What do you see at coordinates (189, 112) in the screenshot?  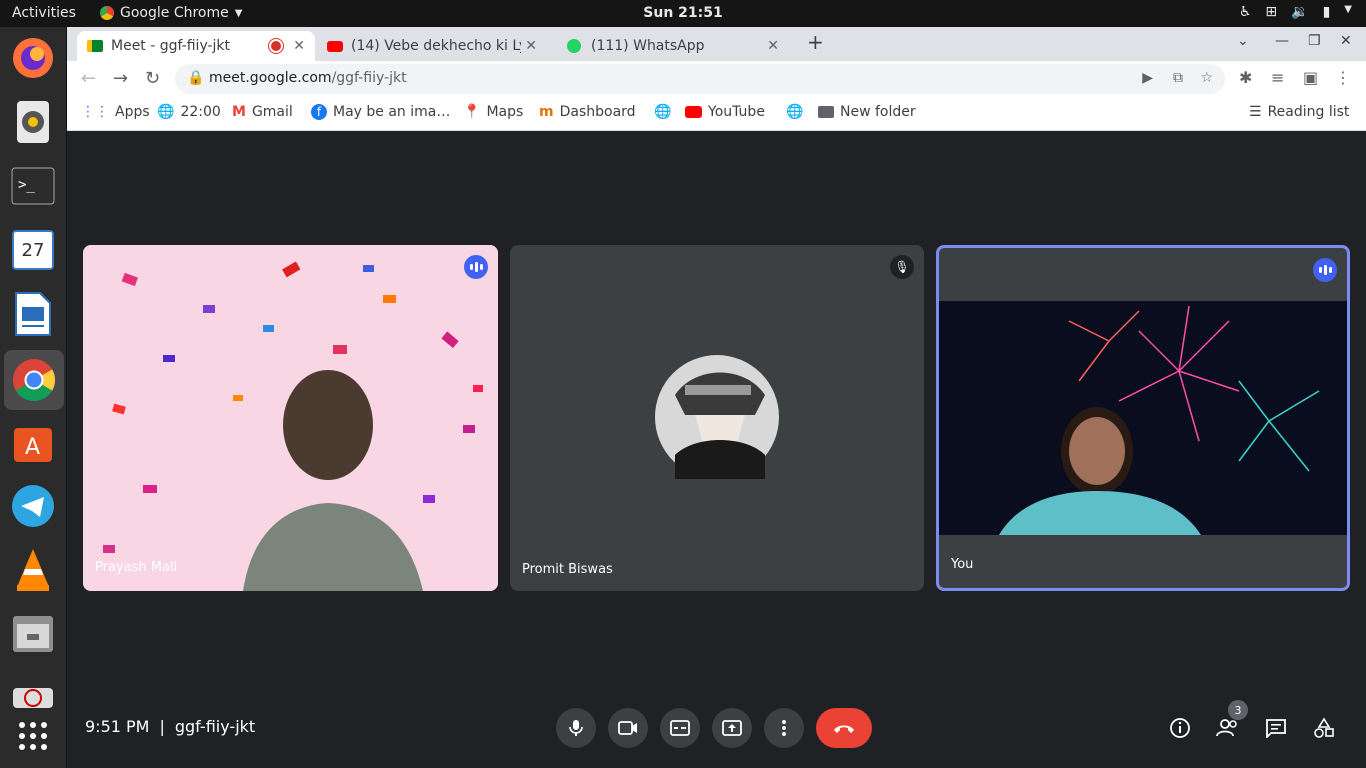 I see `bookmark-2200: 🌐 22:00` at bounding box center [189, 112].